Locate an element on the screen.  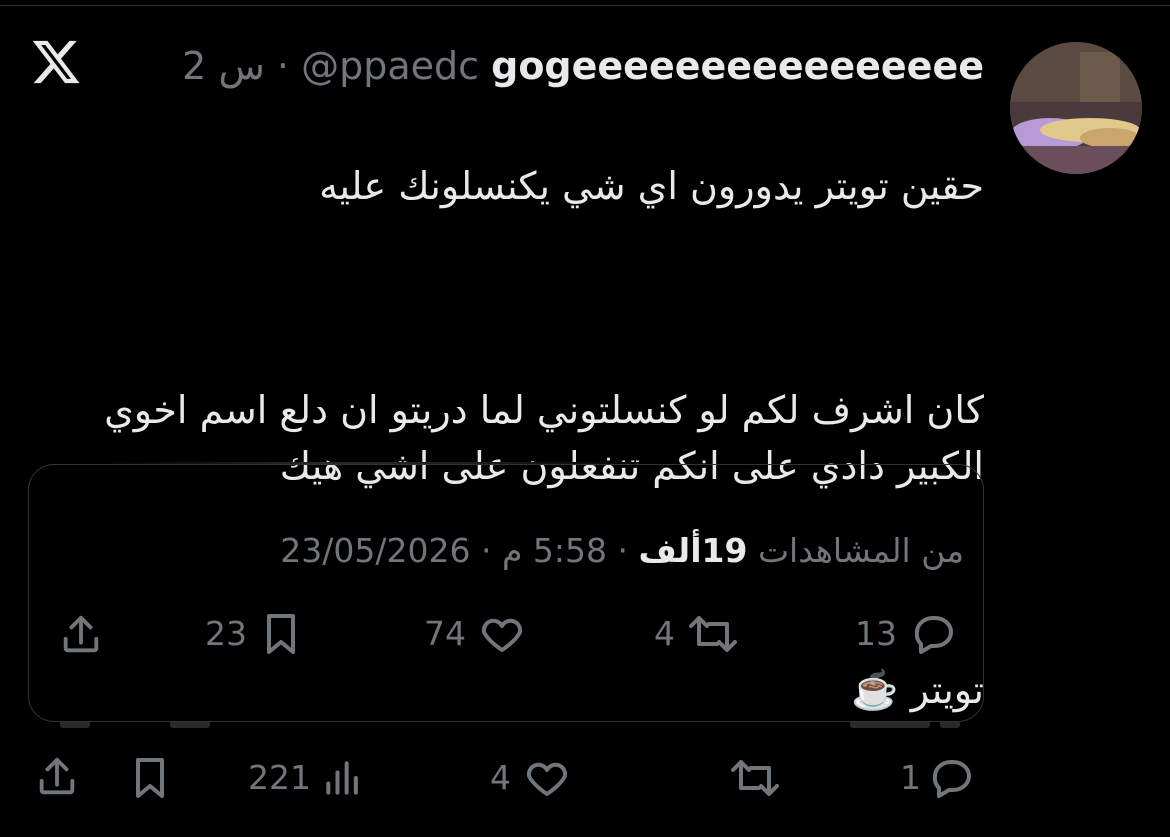
x-logo-icon is located at coordinates (56, 62).